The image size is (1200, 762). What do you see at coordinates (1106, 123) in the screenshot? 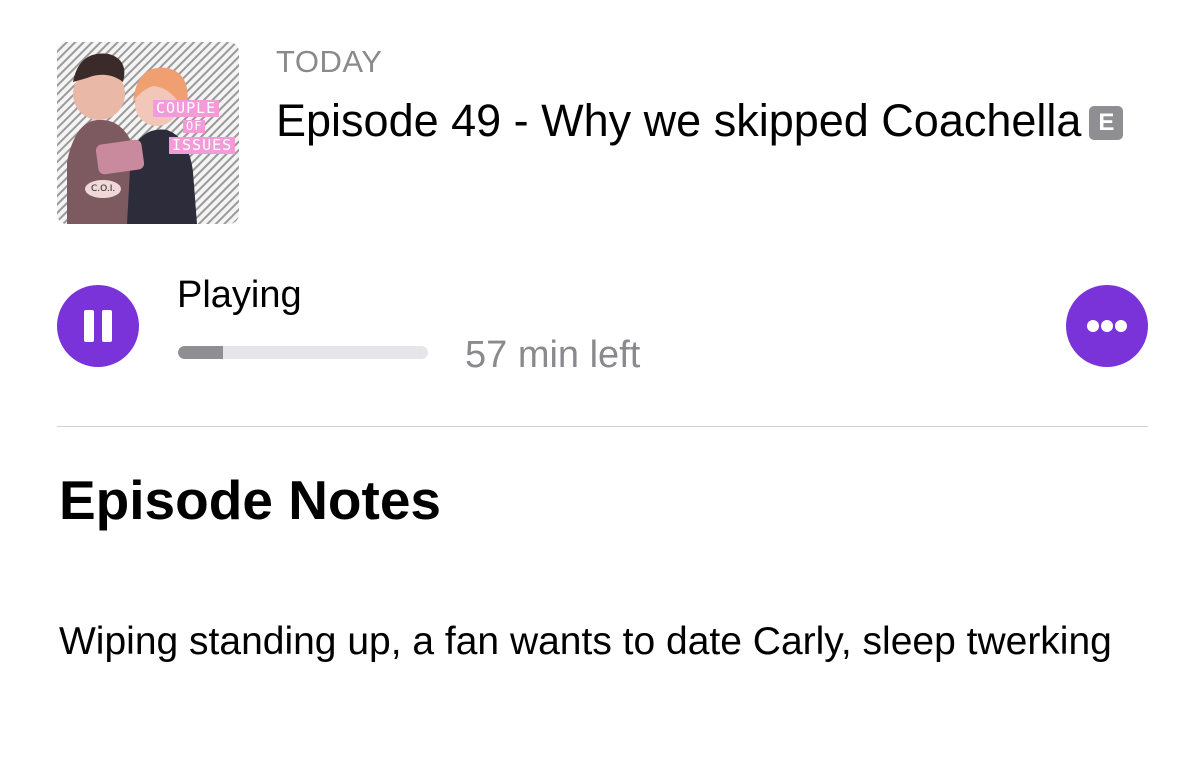
I see `explicit-badge: E` at bounding box center [1106, 123].